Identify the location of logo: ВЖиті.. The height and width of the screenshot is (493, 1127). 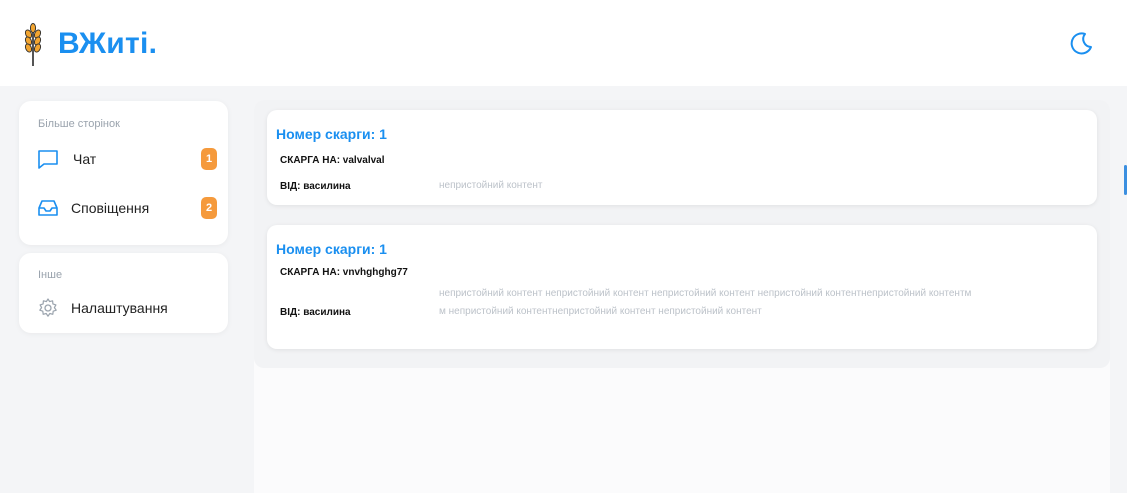
(89, 44).